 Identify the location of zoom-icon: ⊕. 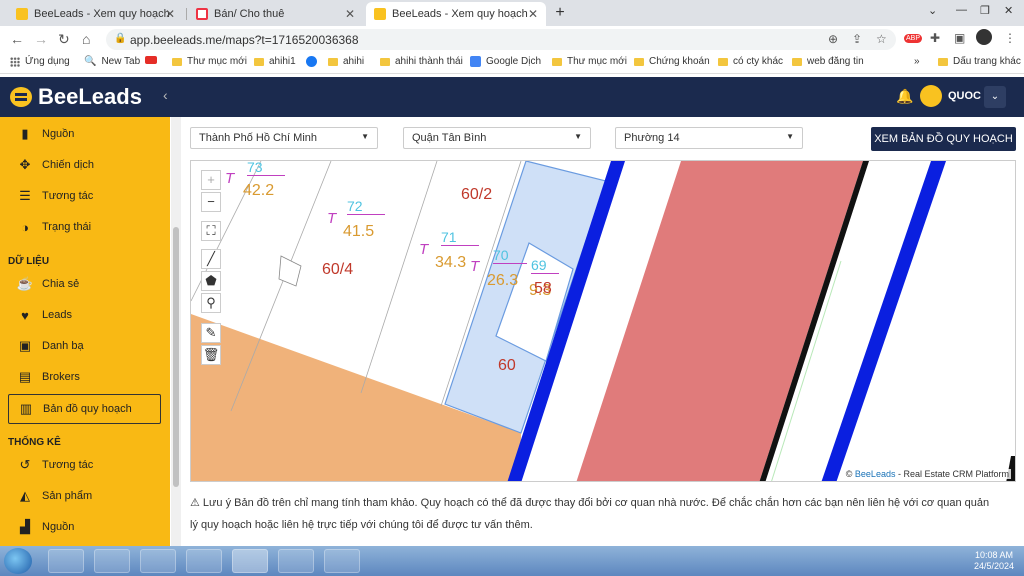
(833, 39).